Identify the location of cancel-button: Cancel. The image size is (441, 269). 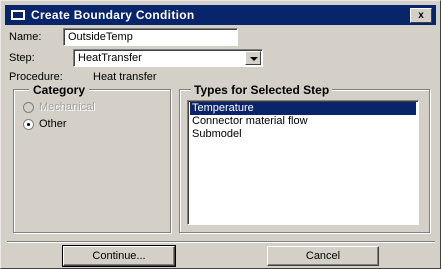
(323, 256).